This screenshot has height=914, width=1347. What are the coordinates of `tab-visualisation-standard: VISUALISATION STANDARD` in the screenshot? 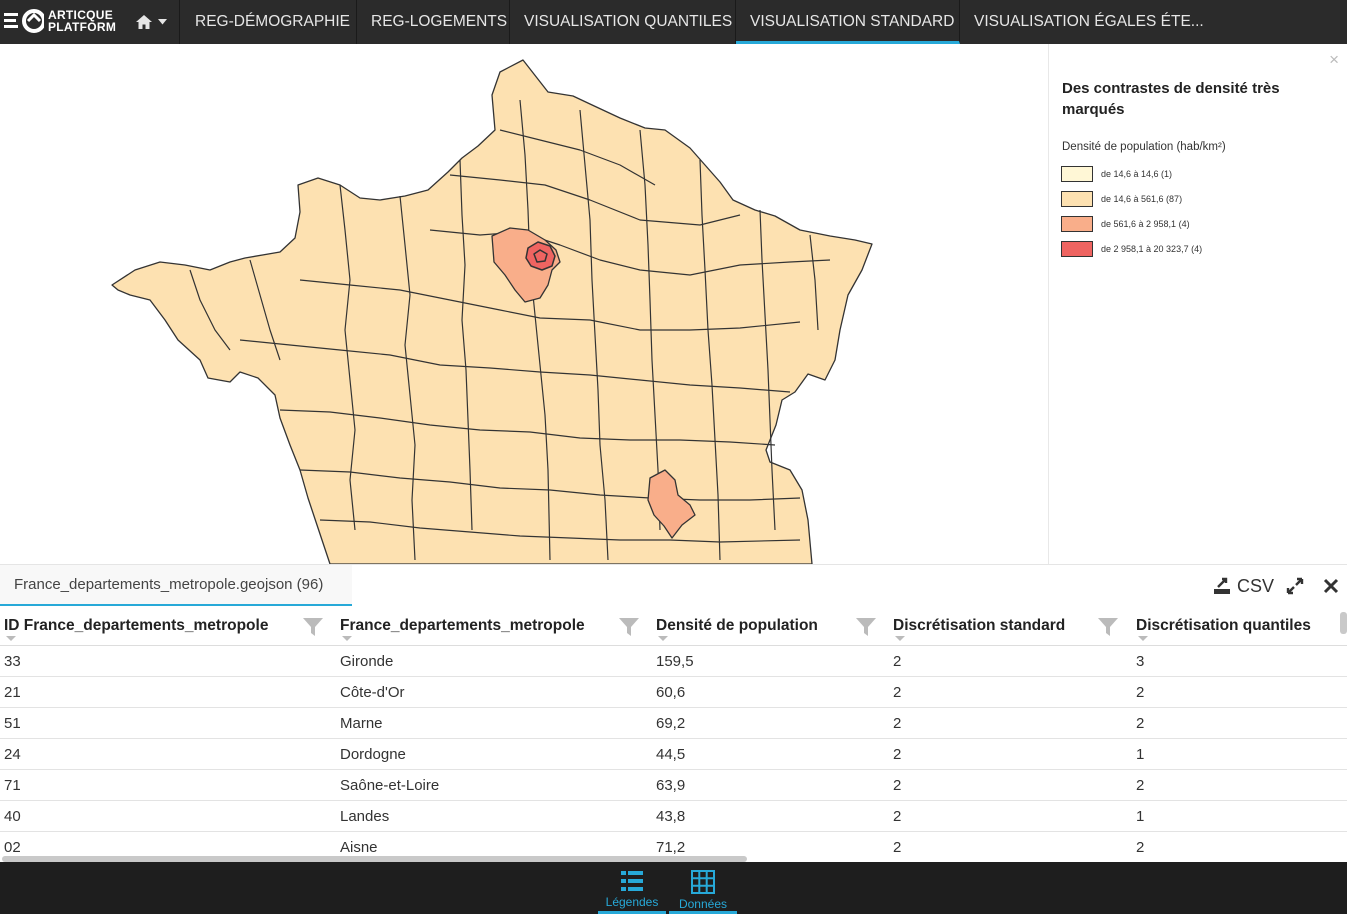 It's located at (848, 22).